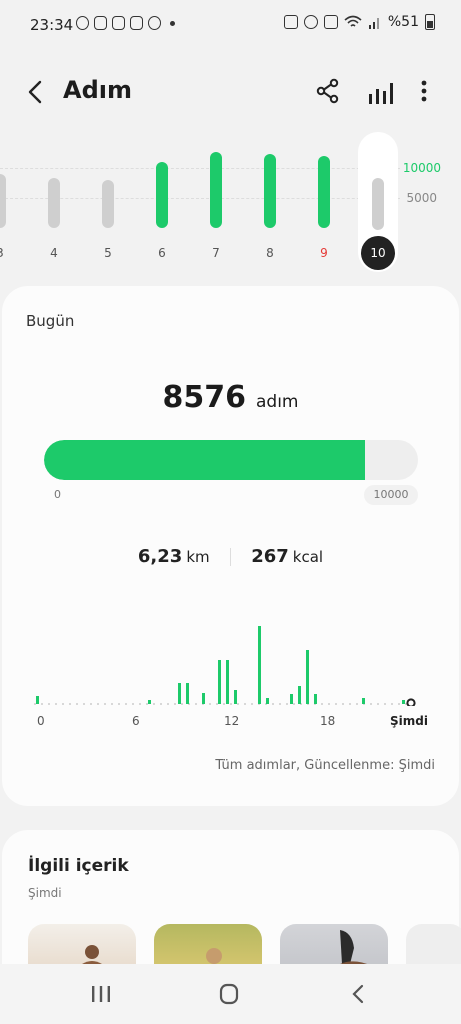 The height and width of the screenshot is (1024, 461). Describe the element at coordinates (270, 253) in the screenshot. I see `day-label: 8` at that location.